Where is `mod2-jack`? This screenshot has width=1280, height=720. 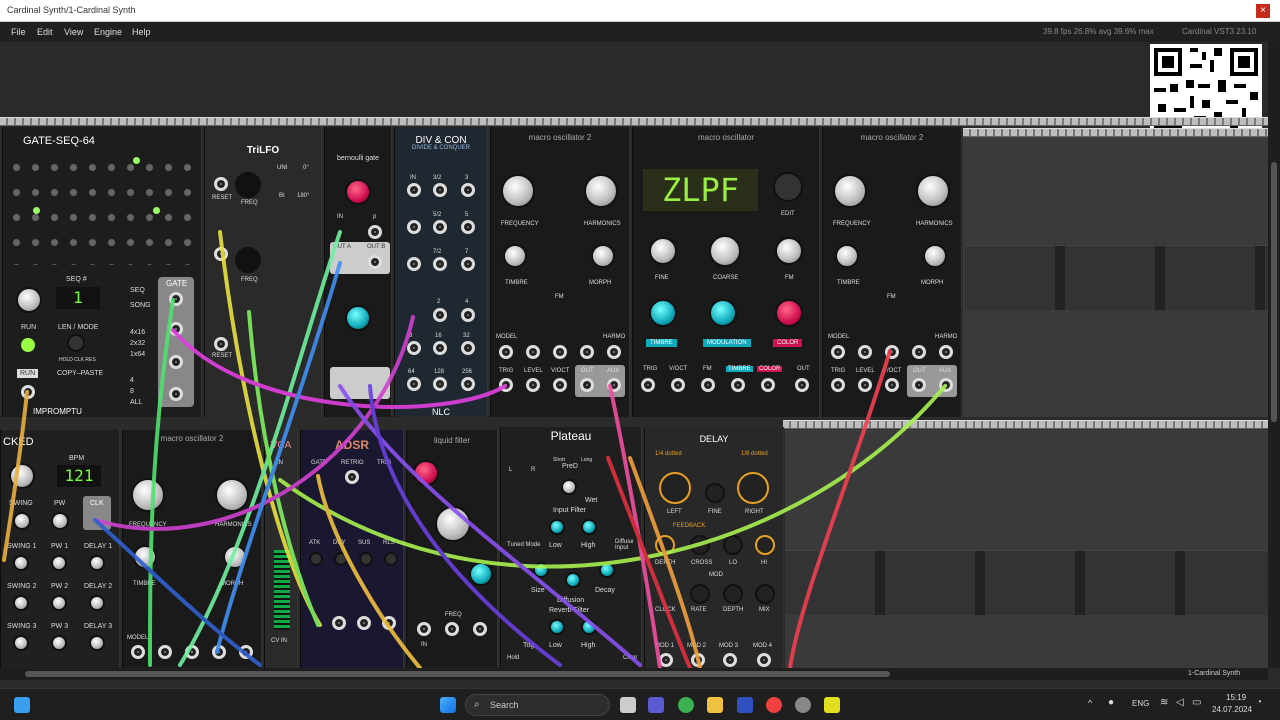
mod2-jack is located at coordinates (698, 660).